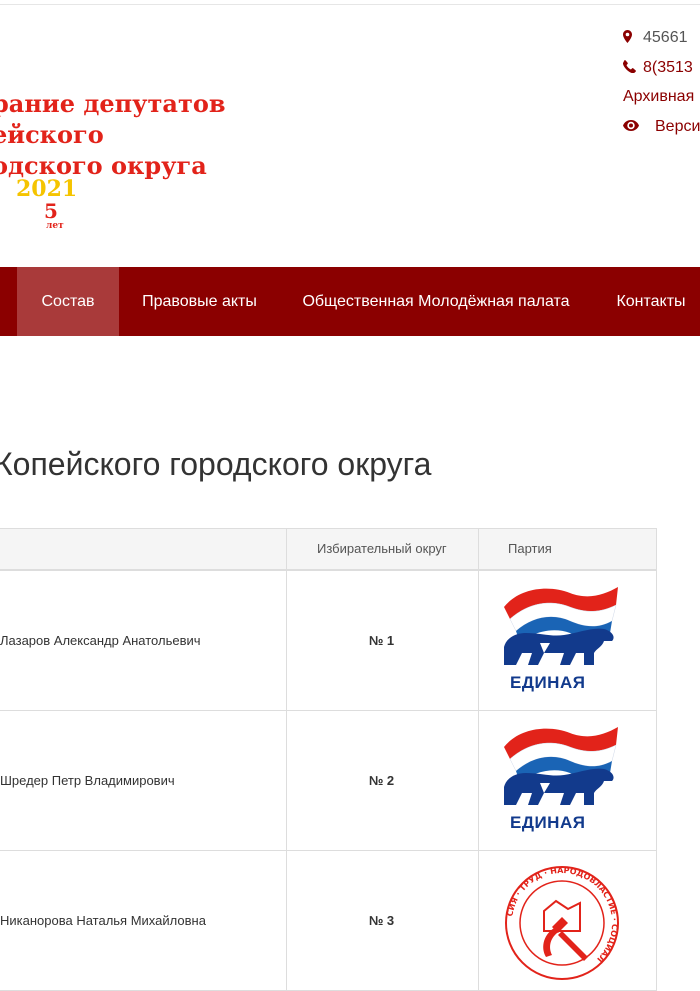 This screenshot has width=700, height=991. Describe the element at coordinates (51, 211) in the screenshot. I see `logo-five: 5` at that location.